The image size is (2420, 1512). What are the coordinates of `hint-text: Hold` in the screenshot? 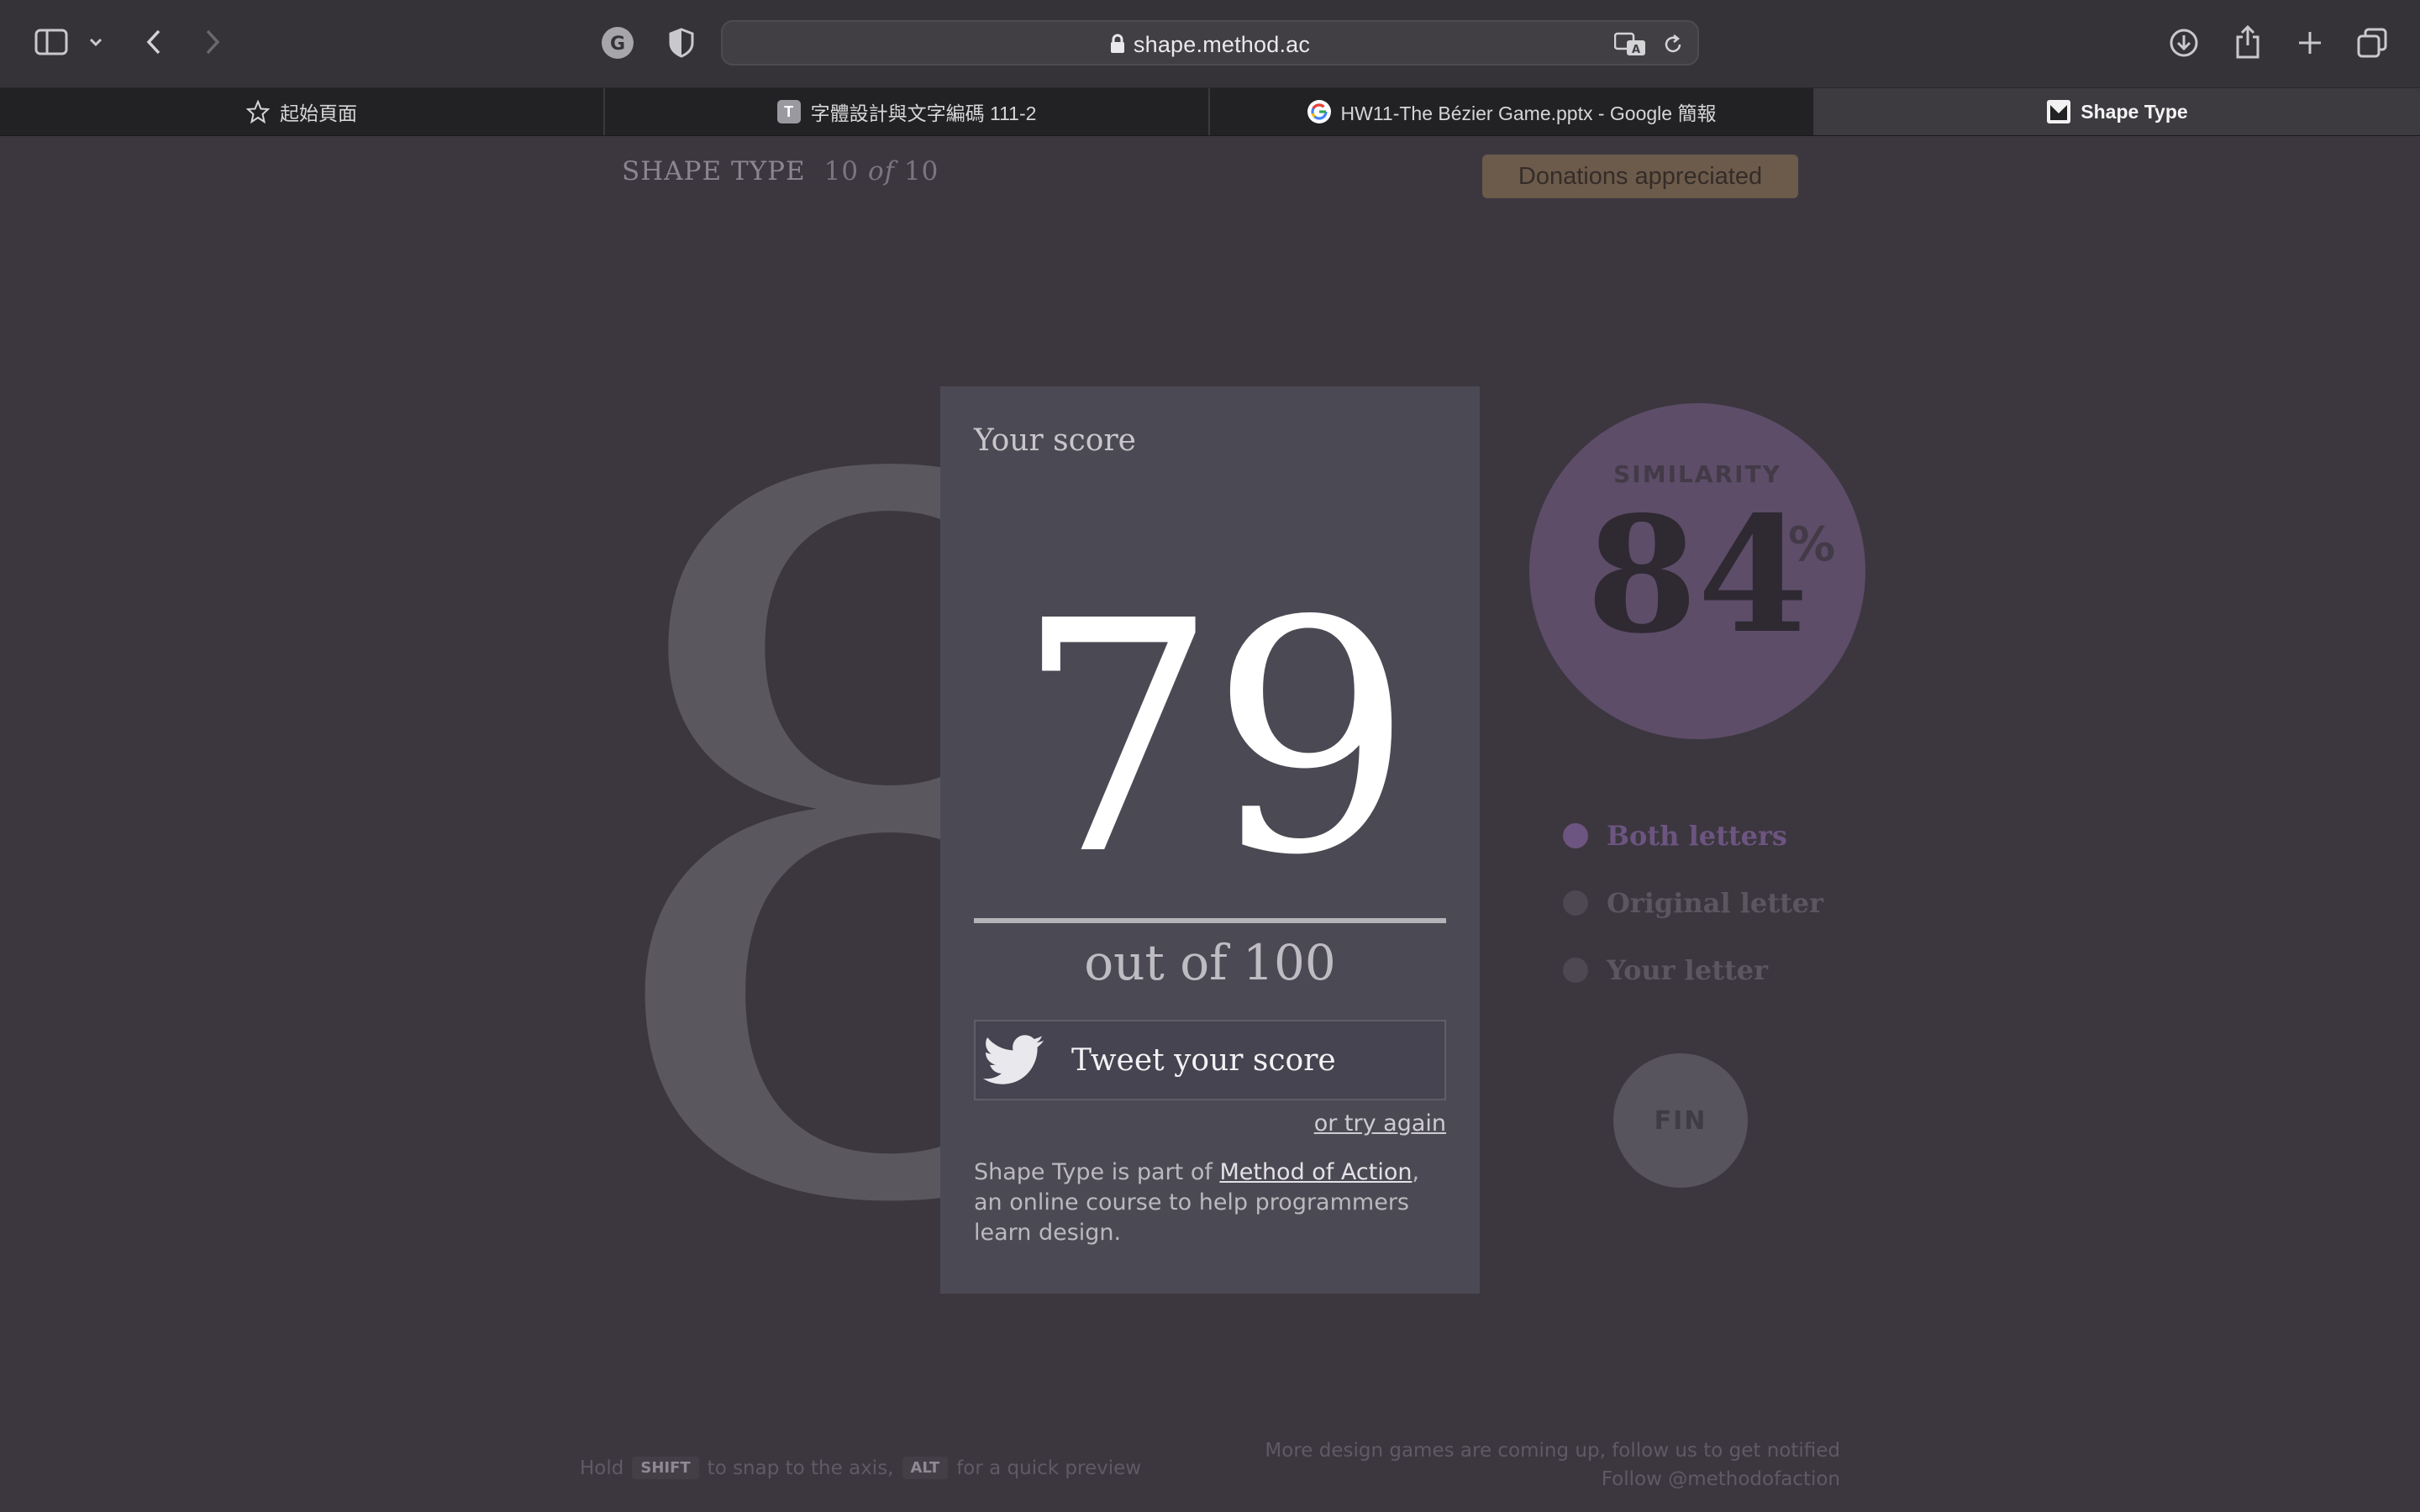 It's located at (602, 1468).